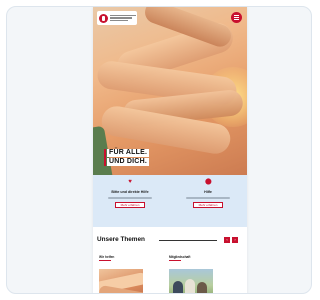 The width and height of the screenshot is (320, 300). What do you see at coordinates (128, 153) in the screenshot?
I see `hero-title-line-1: FÜR ALLE.` at bounding box center [128, 153].